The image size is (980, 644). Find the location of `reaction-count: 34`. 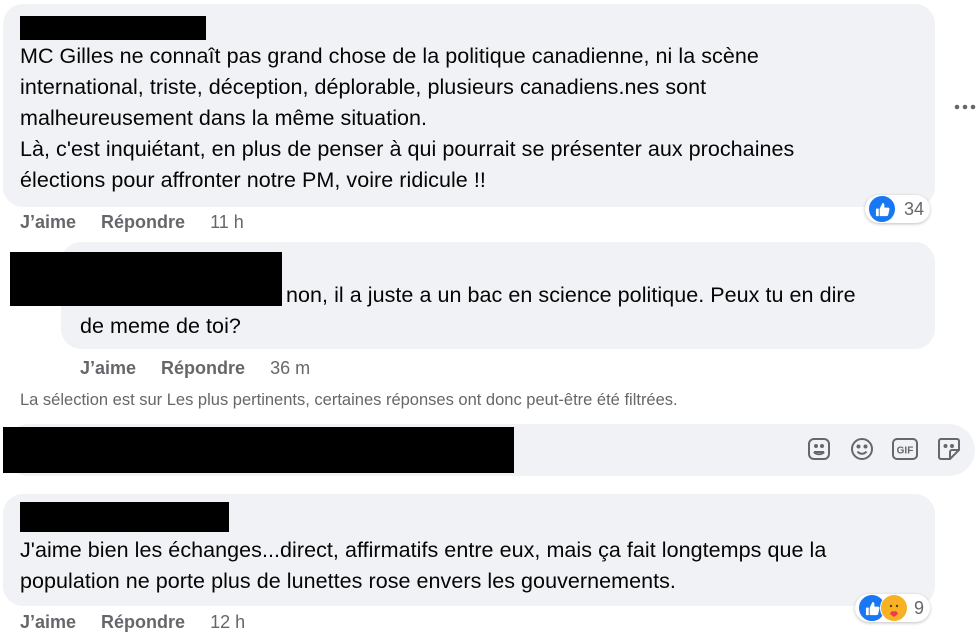

reaction-count: 34 is located at coordinates (914, 208).